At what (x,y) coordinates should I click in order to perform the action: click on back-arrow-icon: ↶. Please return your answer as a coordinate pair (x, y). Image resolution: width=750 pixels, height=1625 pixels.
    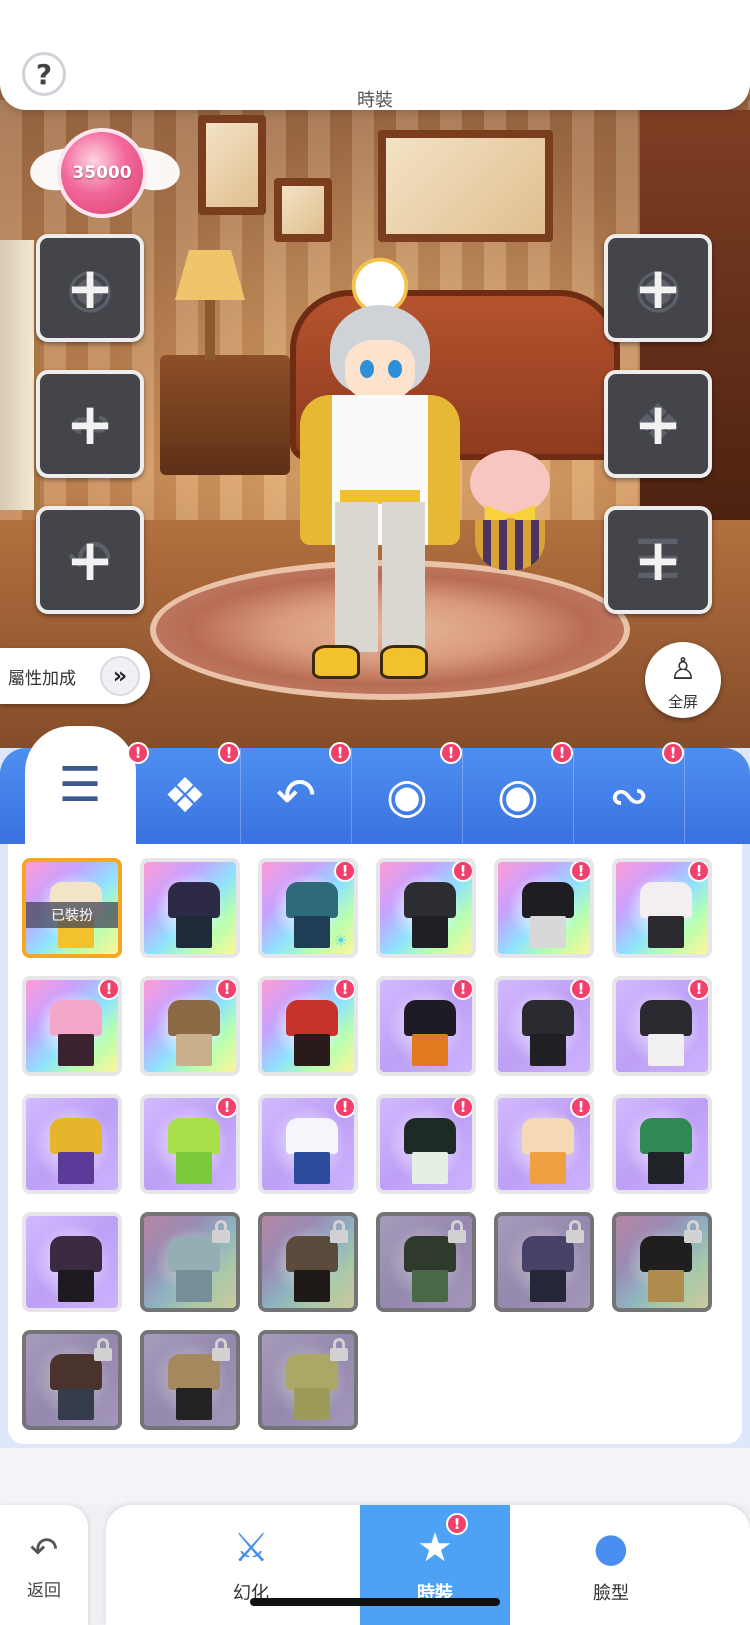
    Looking at the image, I should click on (44, 1549).